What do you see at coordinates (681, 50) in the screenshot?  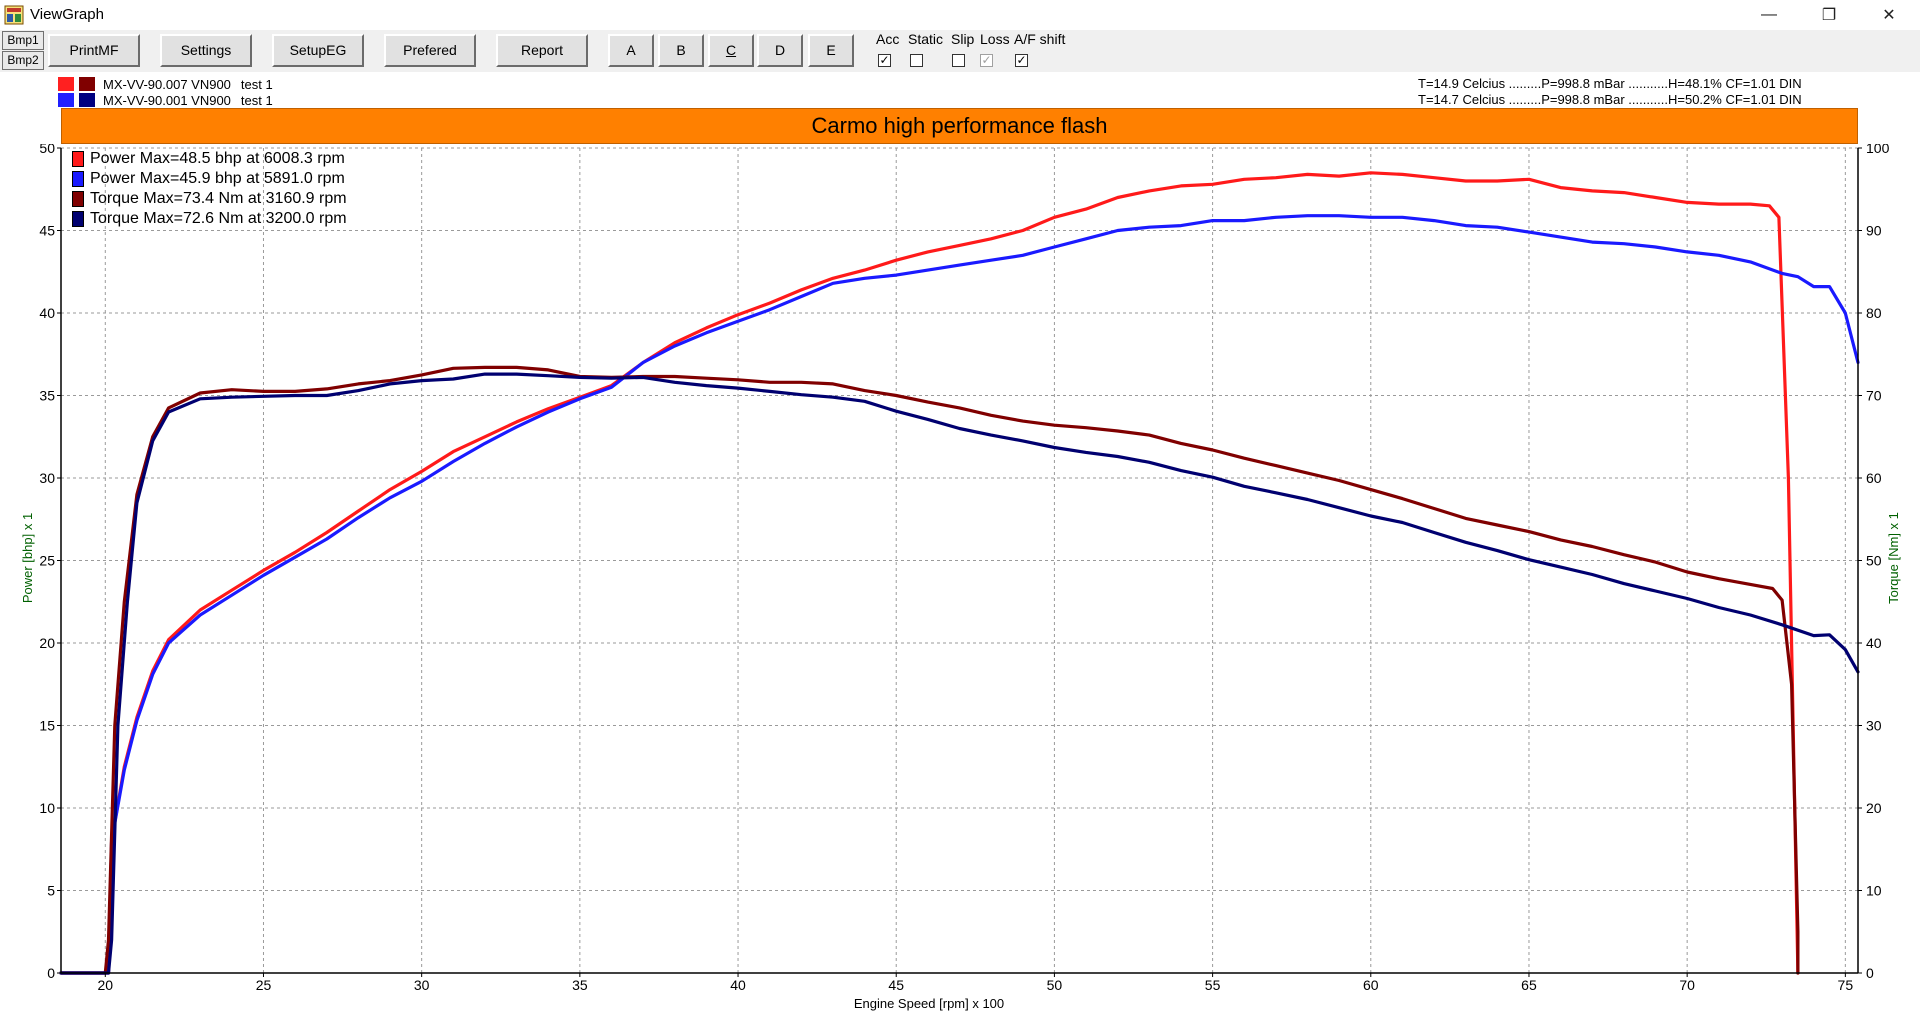 I see `b-button: B` at bounding box center [681, 50].